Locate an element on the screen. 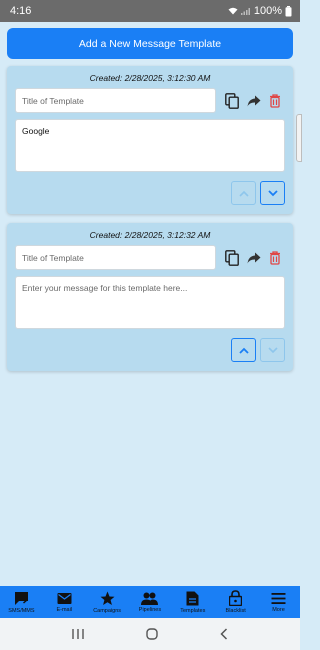  system-nav-bar is located at coordinates (150, 634).